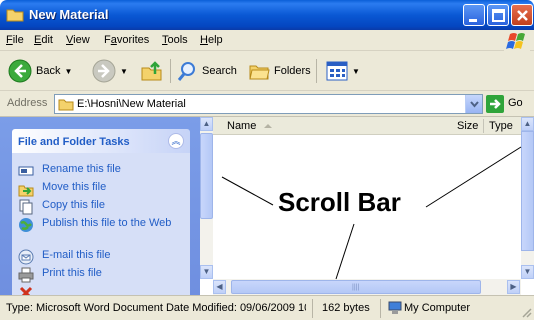 The image size is (534, 320). Describe the element at coordinates (437, 308) in the screenshot. I see `status-location: My Computer` at that location.